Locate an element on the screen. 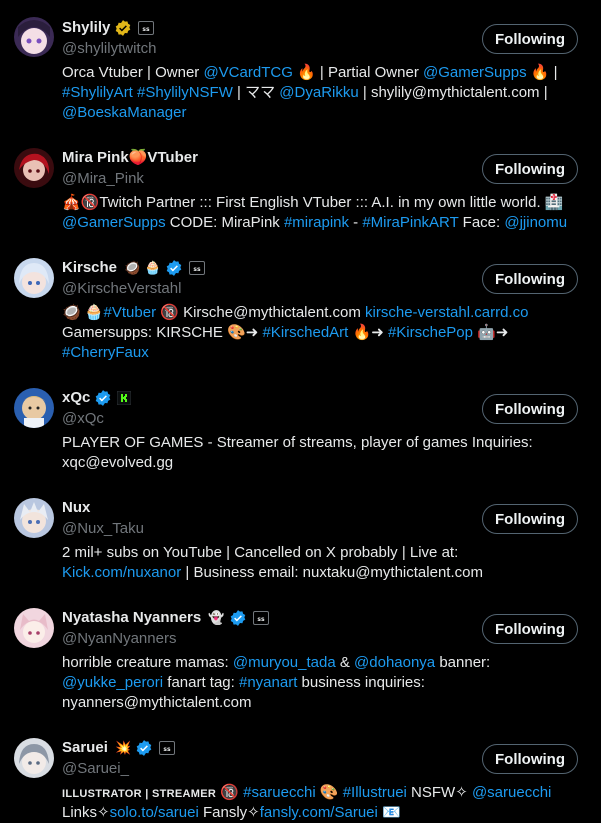  hashtag-link: #KirschedArt is located at coordinates (305, 332).